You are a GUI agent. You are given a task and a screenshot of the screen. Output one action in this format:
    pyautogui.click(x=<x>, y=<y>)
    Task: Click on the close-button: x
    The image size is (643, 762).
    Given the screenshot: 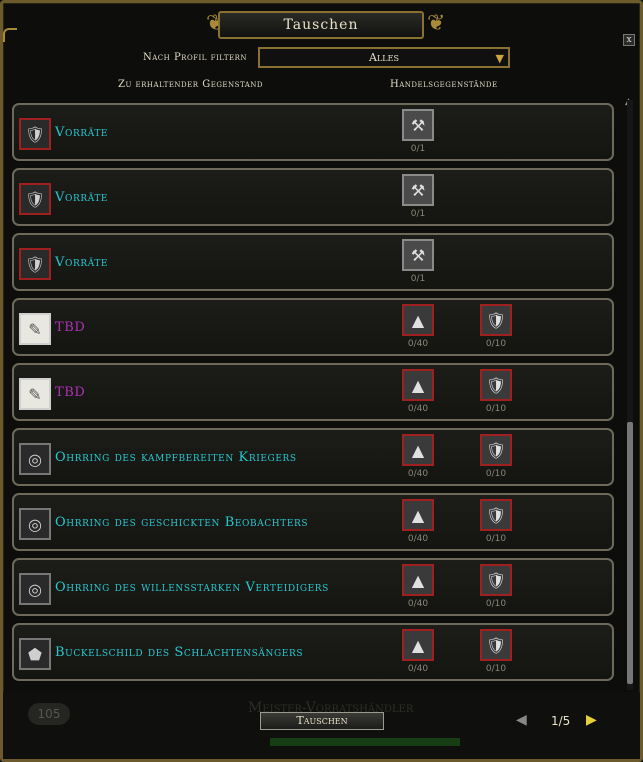 What is the action you would take?
    pyautogui.click(x=629, y=40)
    